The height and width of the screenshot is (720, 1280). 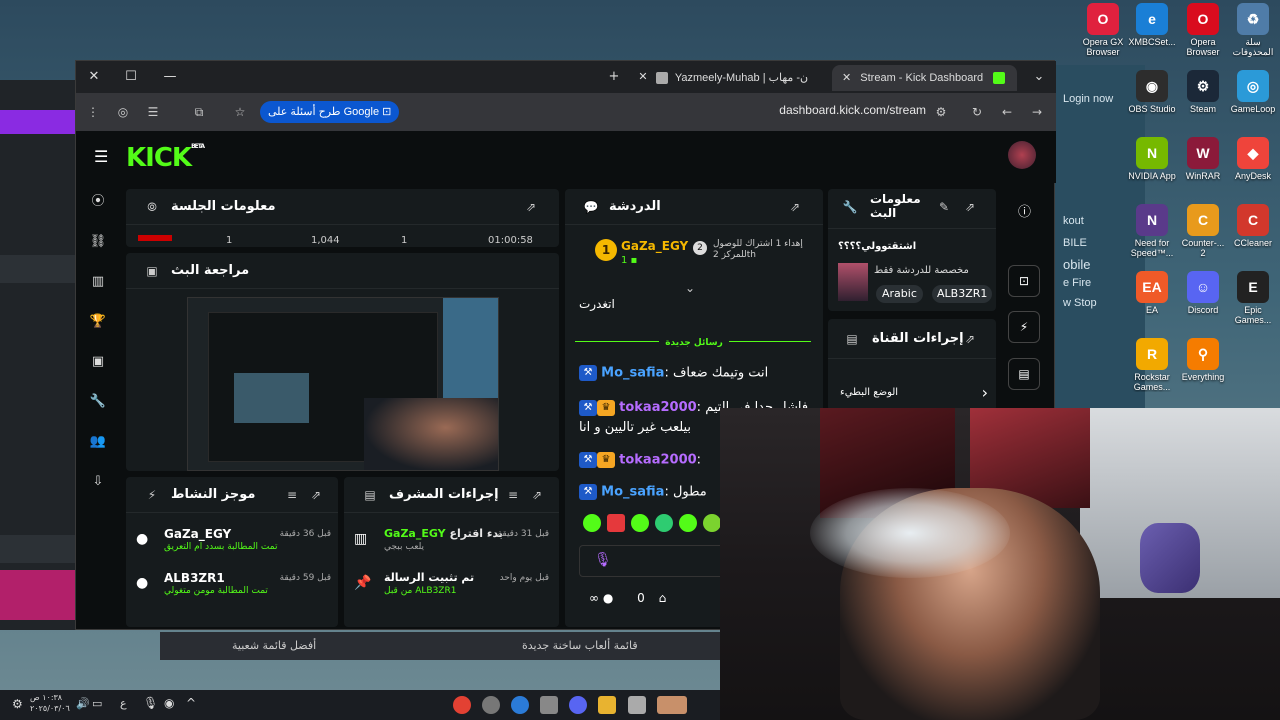 What do you see at coordinates (1103, 30) in the screenshot?
I see `desktop-icon: O Opera GX Browser` at bounding box center [1103, 30].